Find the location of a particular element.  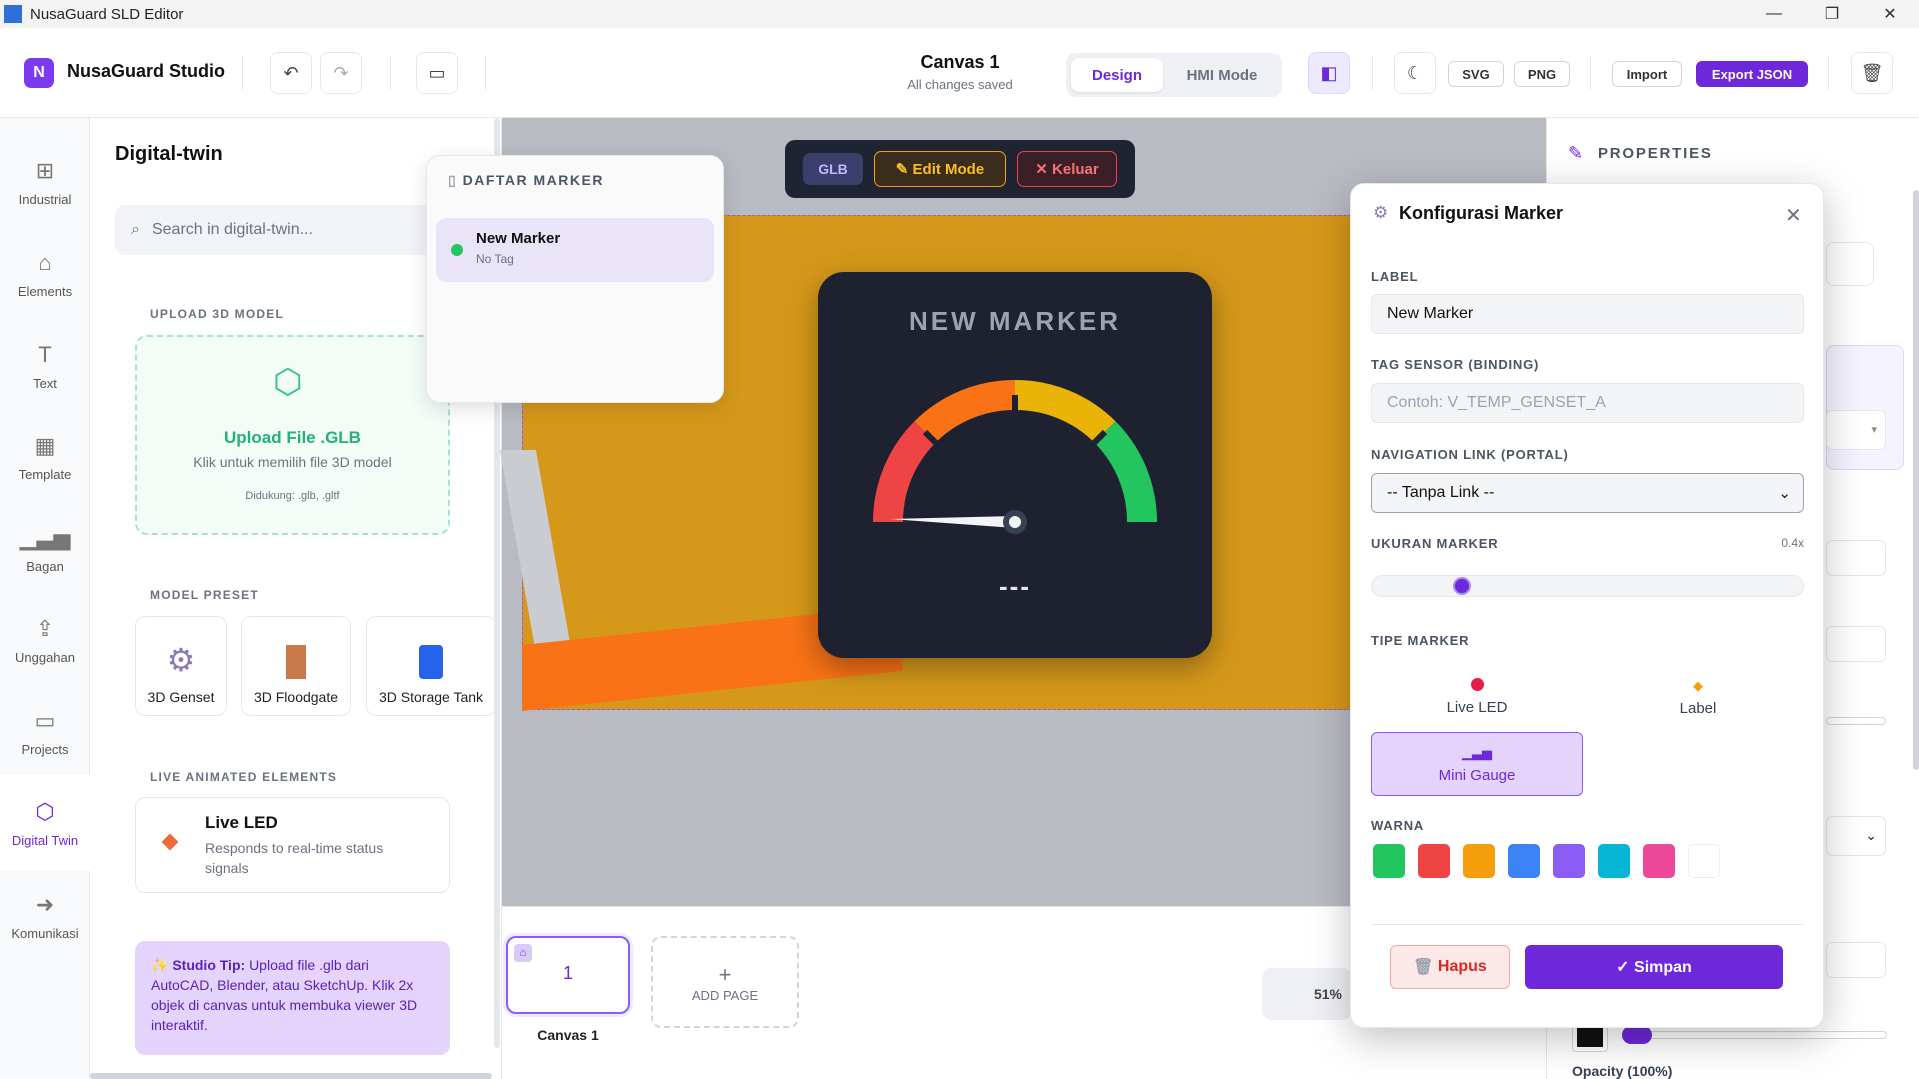

exit-button: ✕ Keluar is located at coordinates (1067, 169).